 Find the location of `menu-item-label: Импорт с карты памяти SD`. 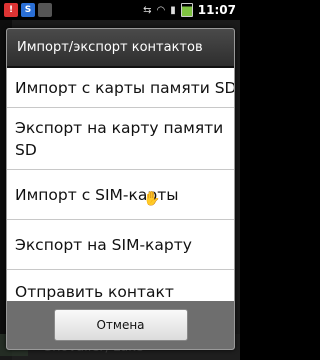

menu-item-label: Импорт с карты памяти SD is located at coordinates (125, 87).